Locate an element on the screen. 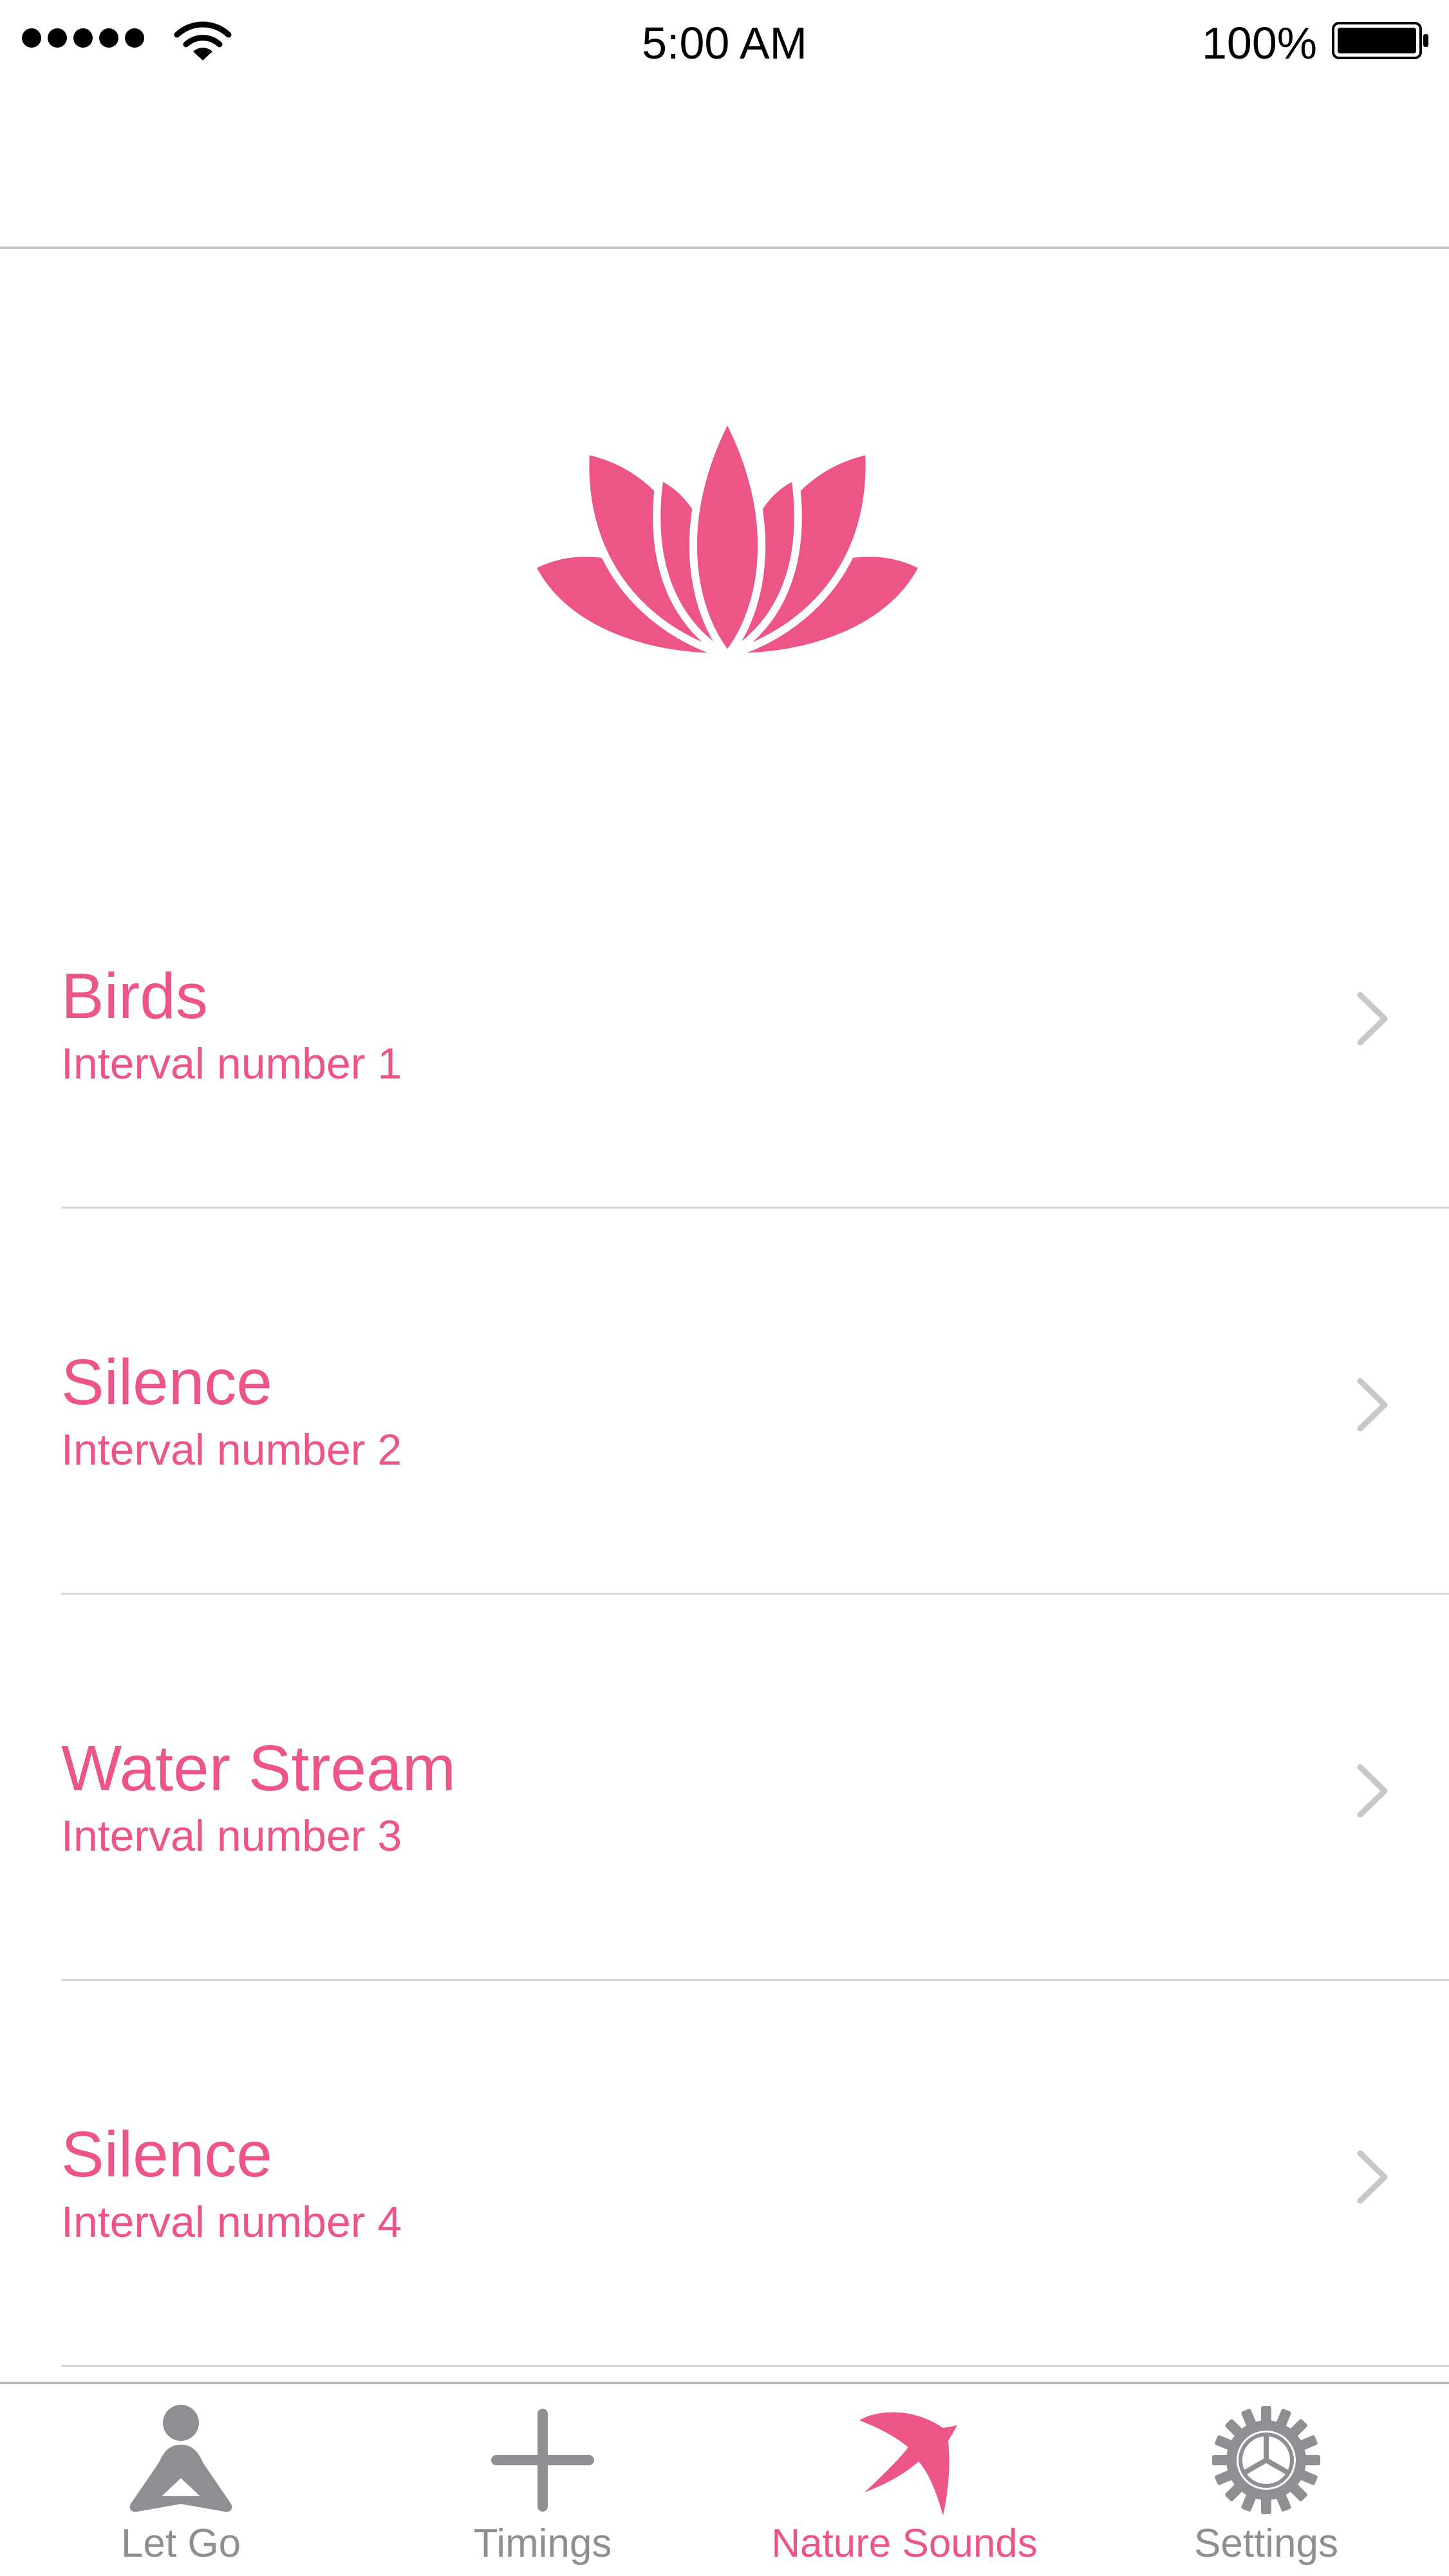 The width and height of the screenshot is (1449, 2576). tab-bar: Let Go Timings Nature Sounds Settings is located at coordinates (724, 2479).